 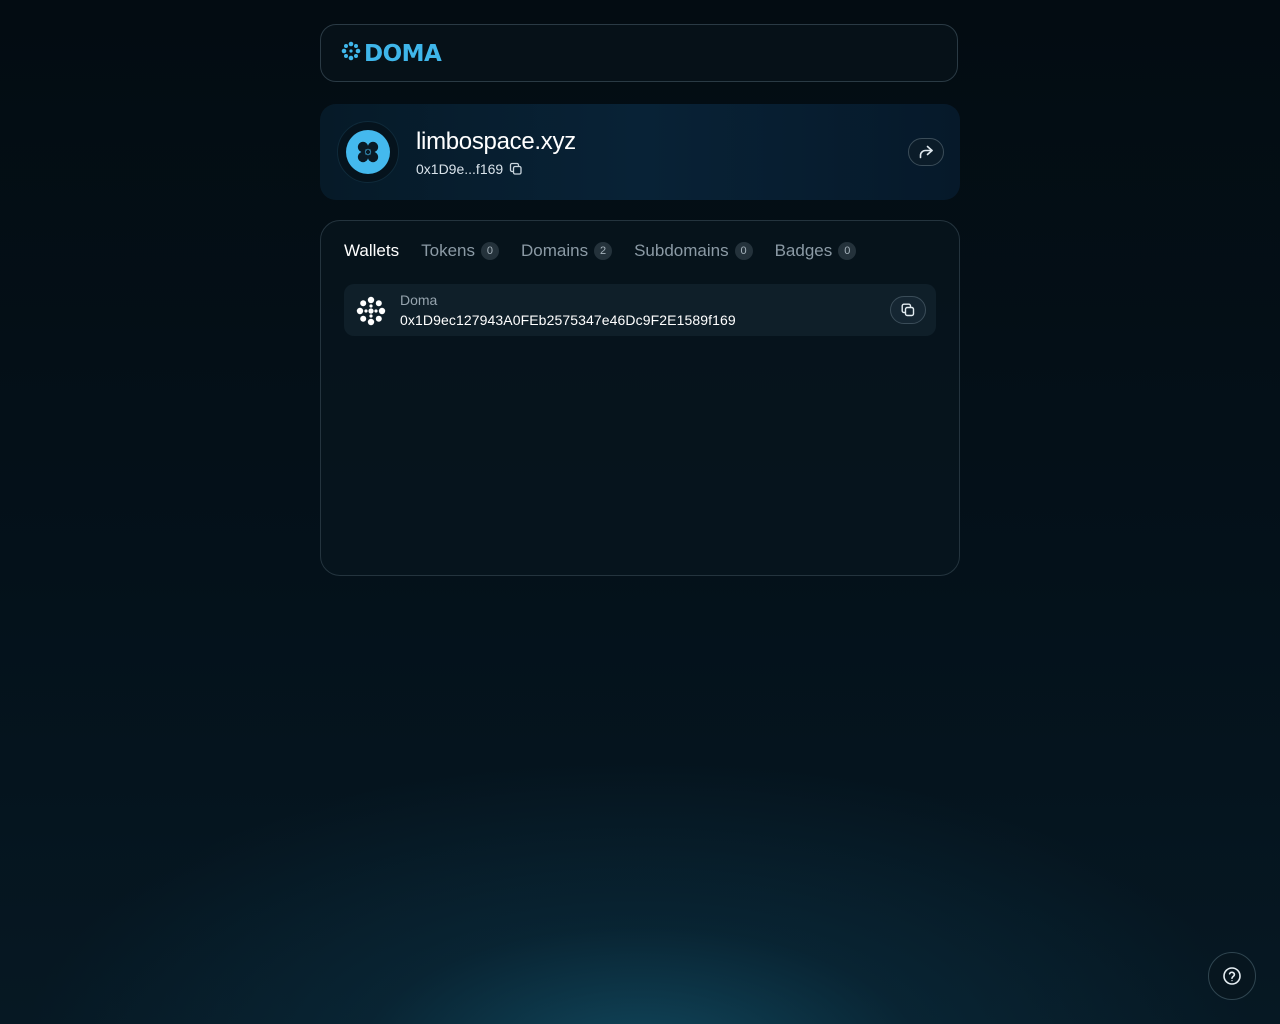 I want to click on share-icon, so click(x=926, y=152).